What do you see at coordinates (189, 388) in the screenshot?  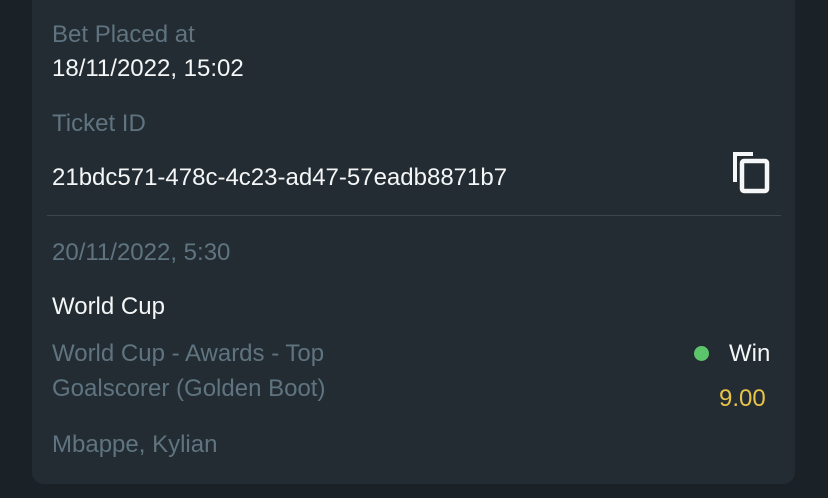 I see `market-line-2: Goalscorer (Golden Boot)` at bounding box center [189, 388].